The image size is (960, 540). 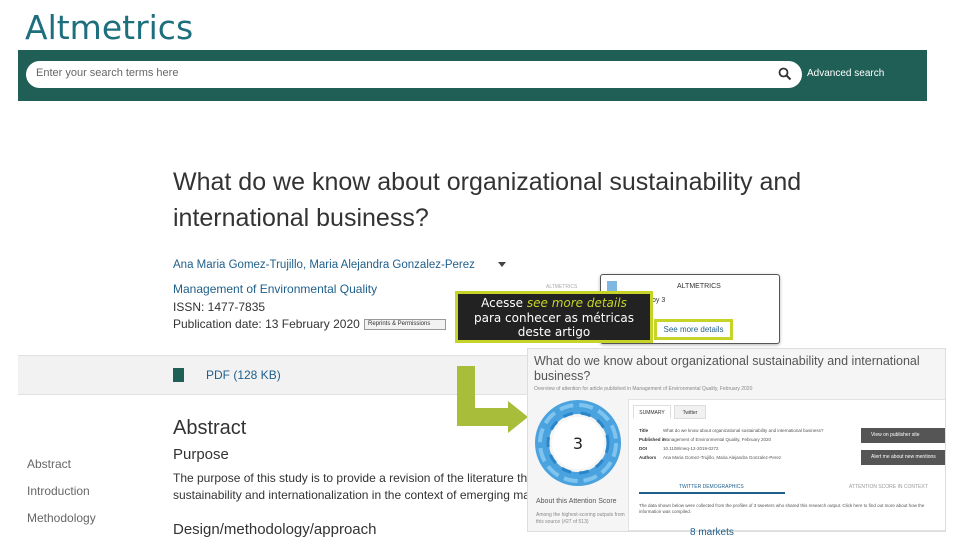 I want to click on design-heading: Design/methodology/approach, so click(x=275, y=529).